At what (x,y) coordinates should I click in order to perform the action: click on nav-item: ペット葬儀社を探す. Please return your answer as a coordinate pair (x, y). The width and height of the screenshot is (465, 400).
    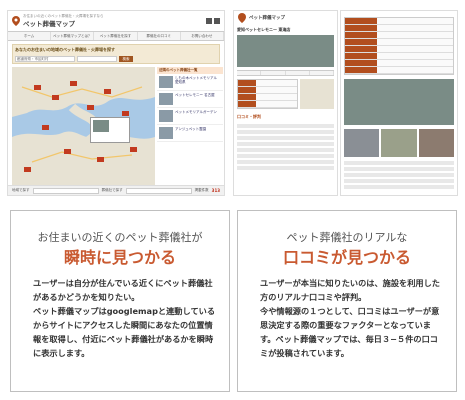
    Looking at the image, I should click on (116, 36).